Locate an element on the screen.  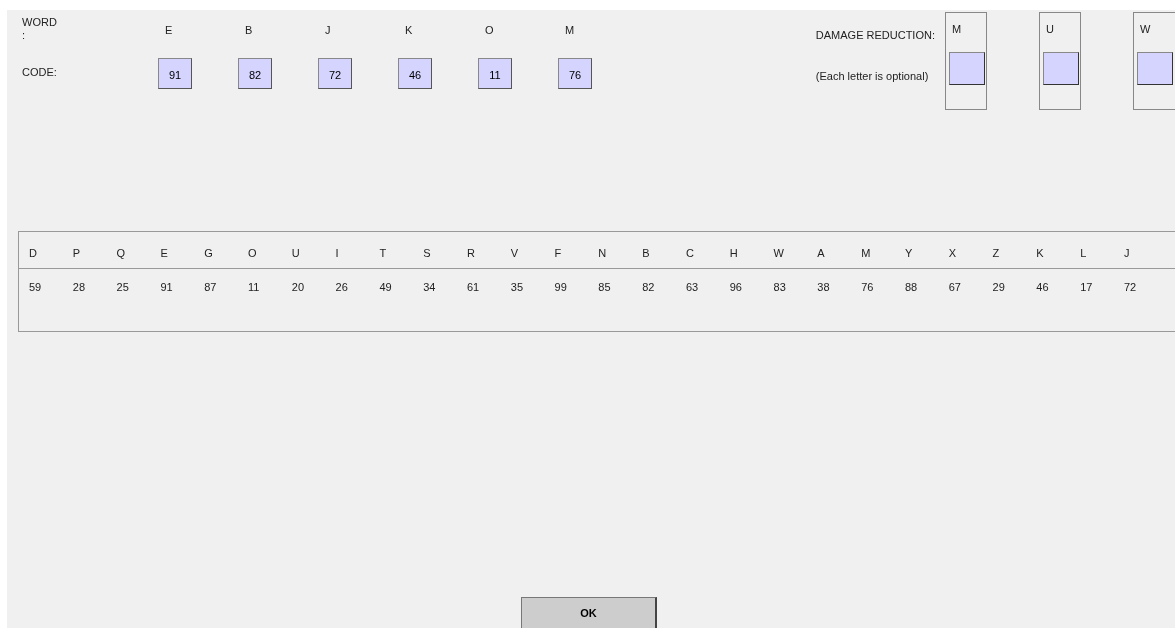
ok-button: OK is located at coordinates (589, 612).